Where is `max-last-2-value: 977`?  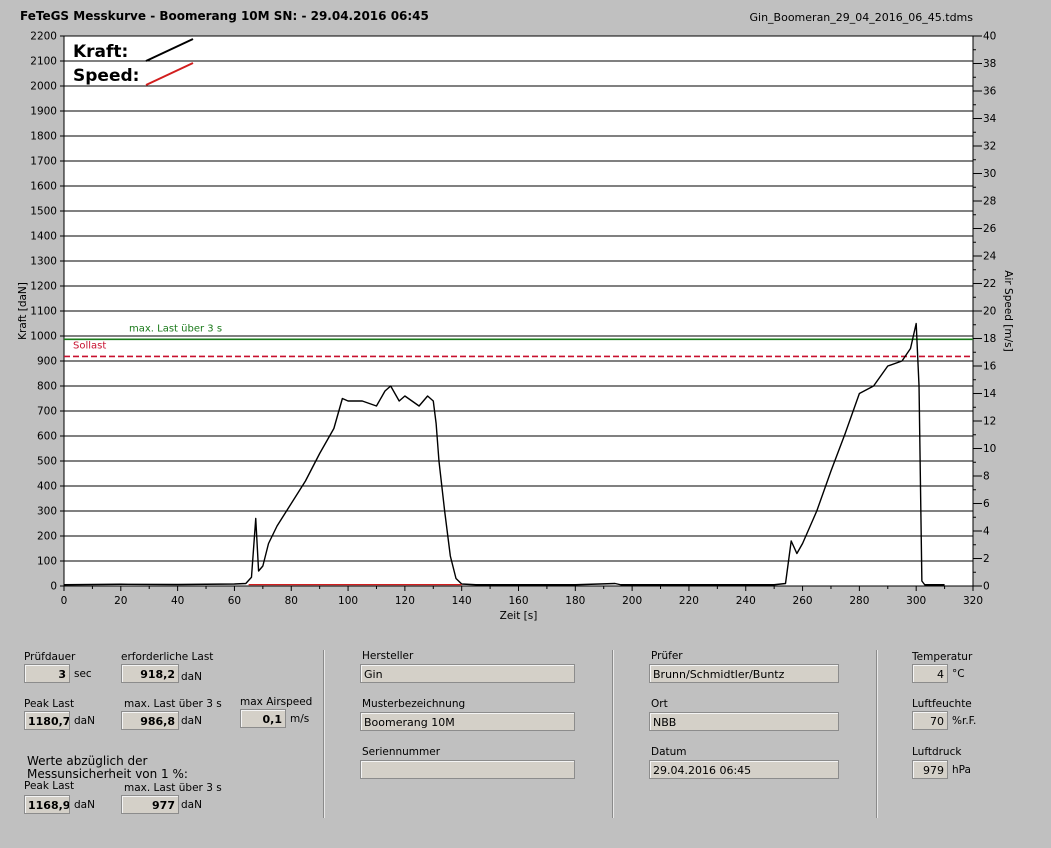
max-last-2-value: 977 is located at coordinates (150, 804).